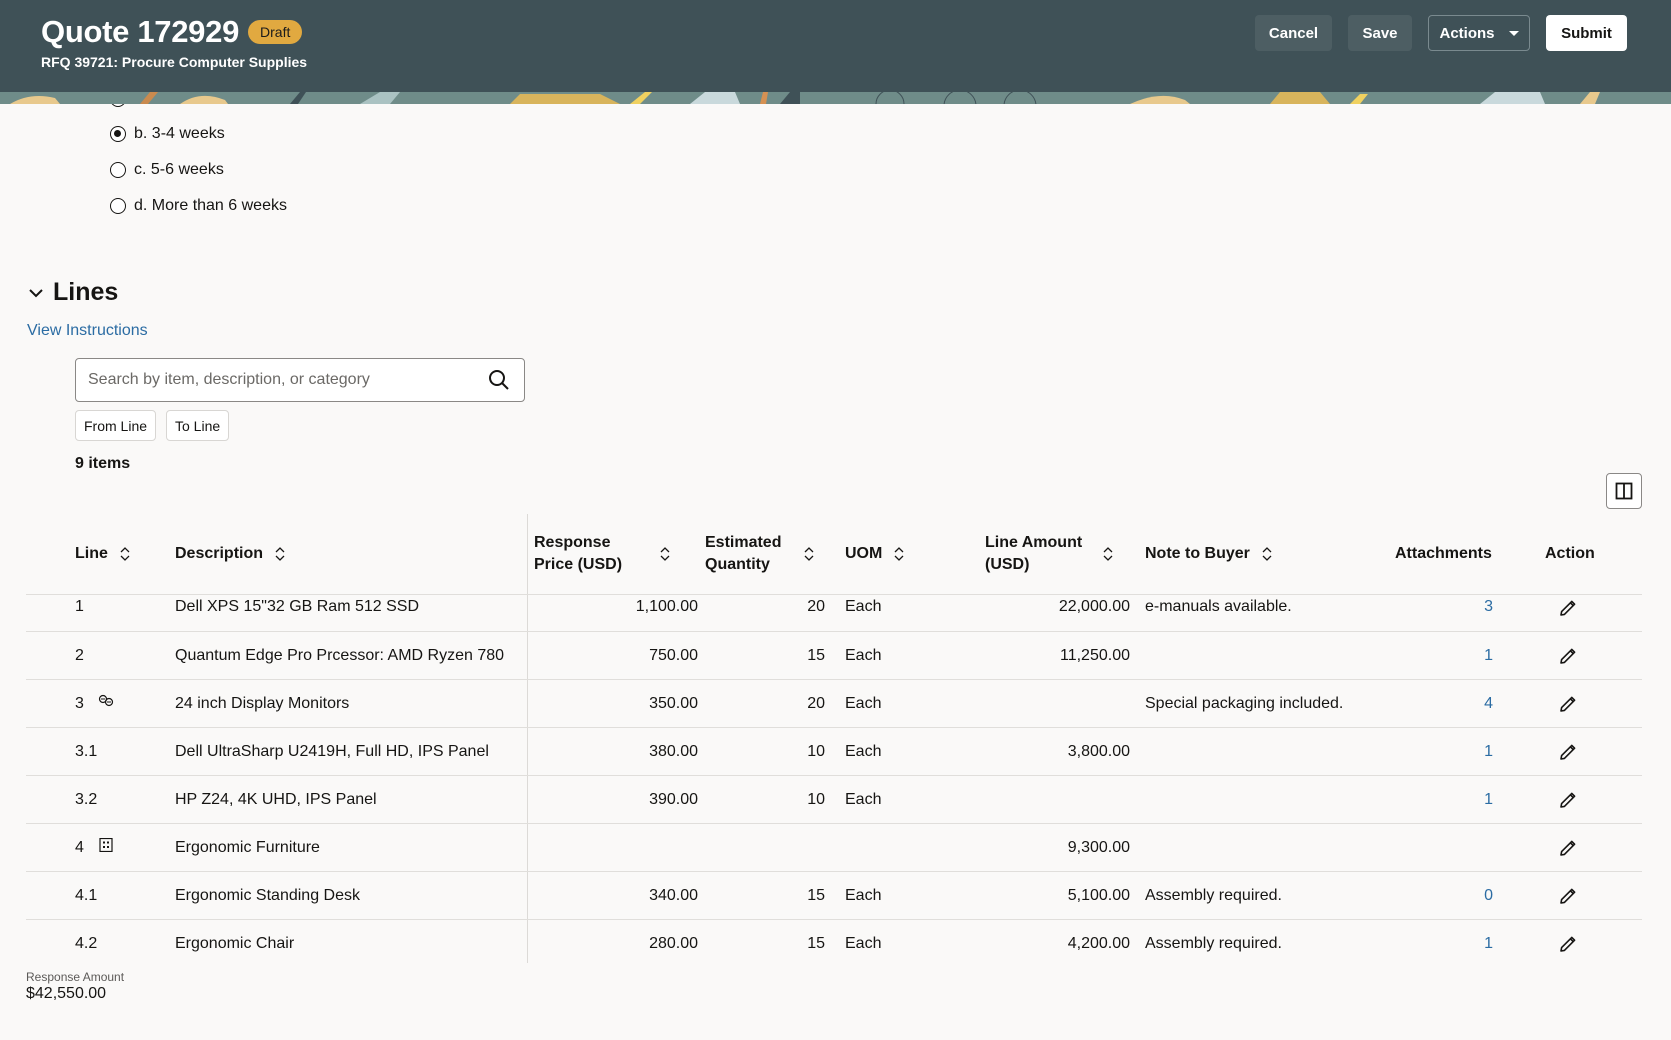  I want to click on col-header-line-amount: Line Amount (USD), so click(1049, 554).